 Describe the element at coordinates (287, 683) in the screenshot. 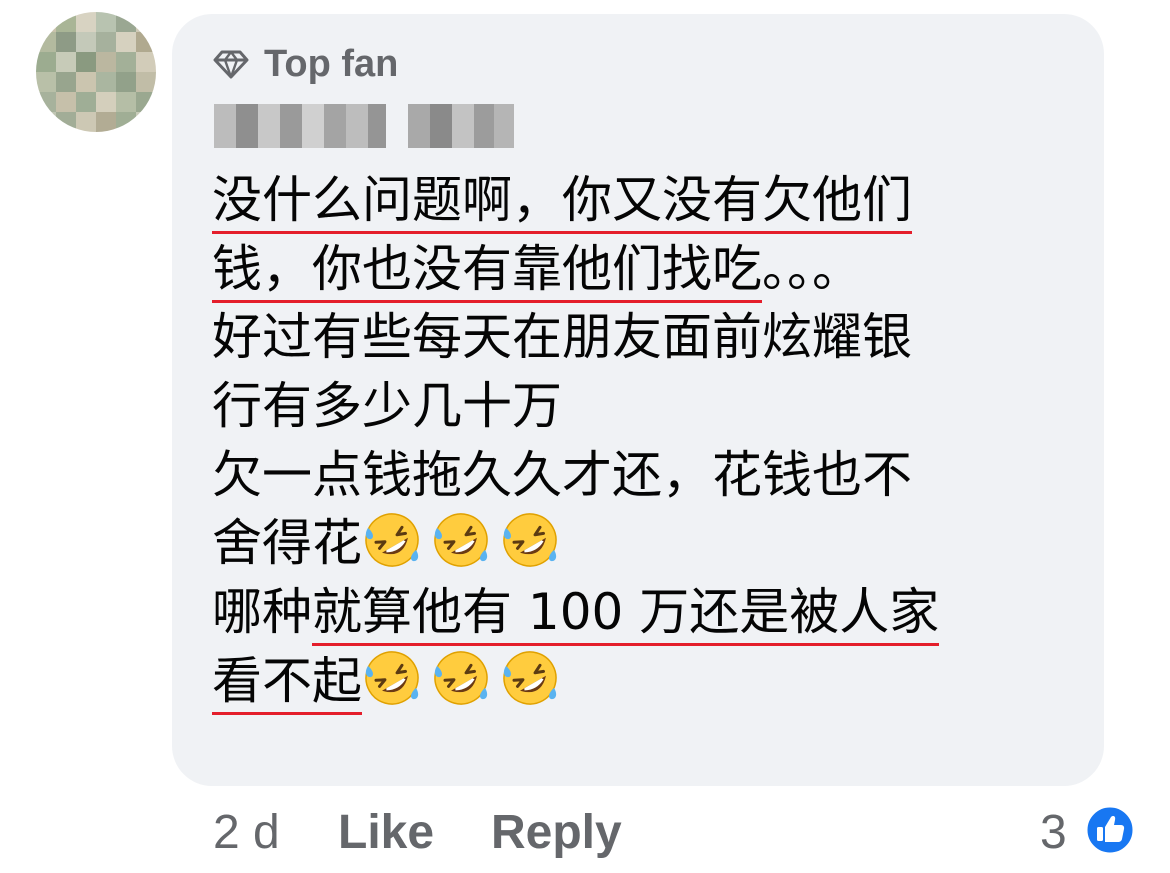

I see `underlined-text: 看不起` at that location.